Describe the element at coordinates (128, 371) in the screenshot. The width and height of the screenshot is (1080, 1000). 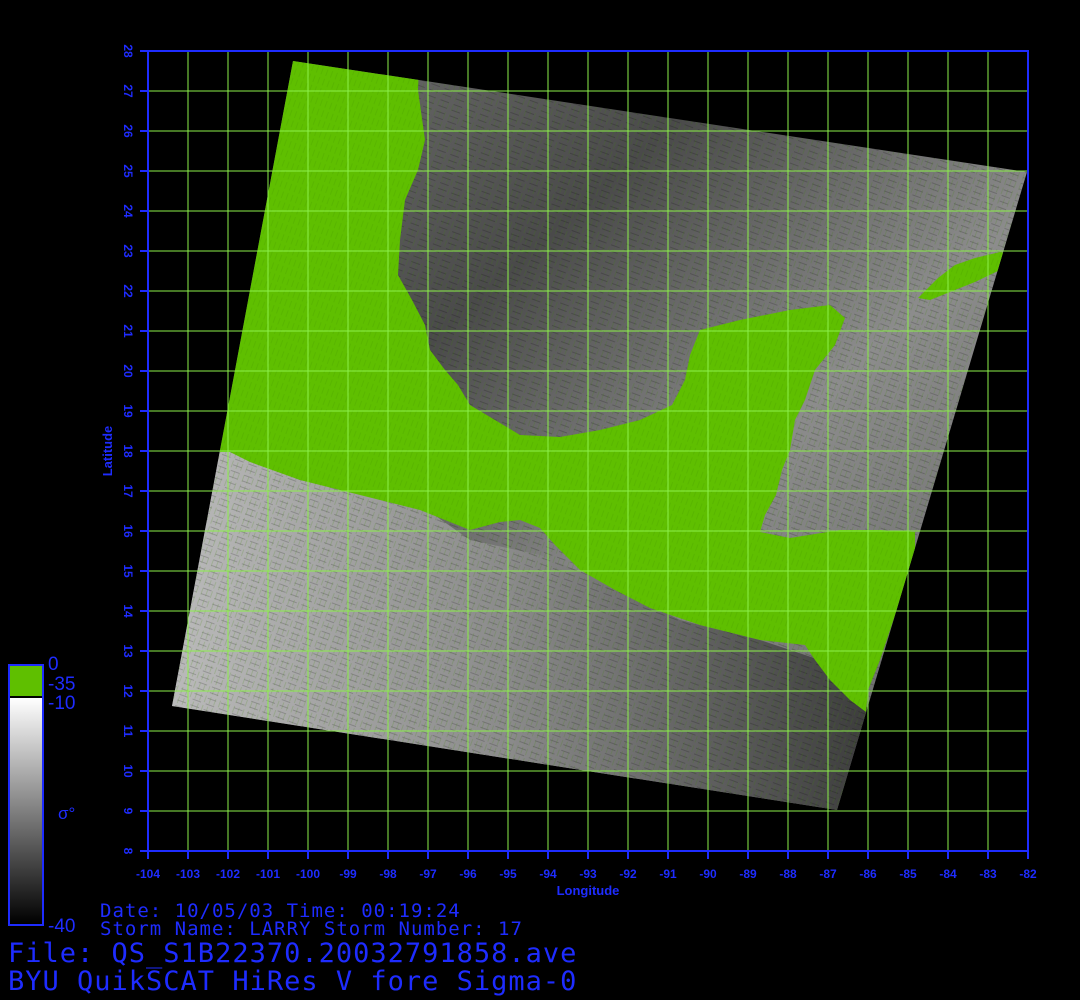
I see `lat-tick-label: 20` at that location.